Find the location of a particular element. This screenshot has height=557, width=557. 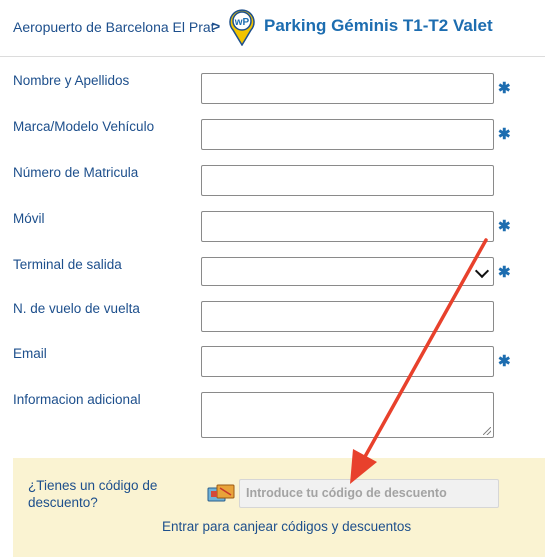

field-label: Terminal de salida is located at coordinates (67, 264).